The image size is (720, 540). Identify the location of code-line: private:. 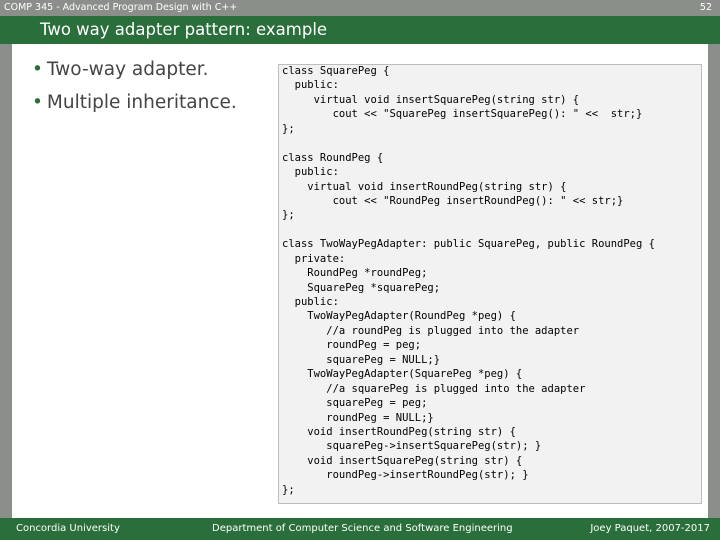
(314, 258).